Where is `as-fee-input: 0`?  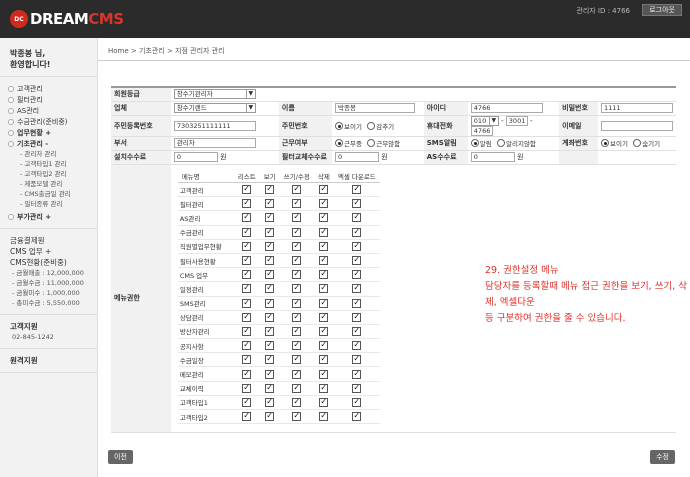
as-fee-input: 0 is located at coordinates (492, 157).